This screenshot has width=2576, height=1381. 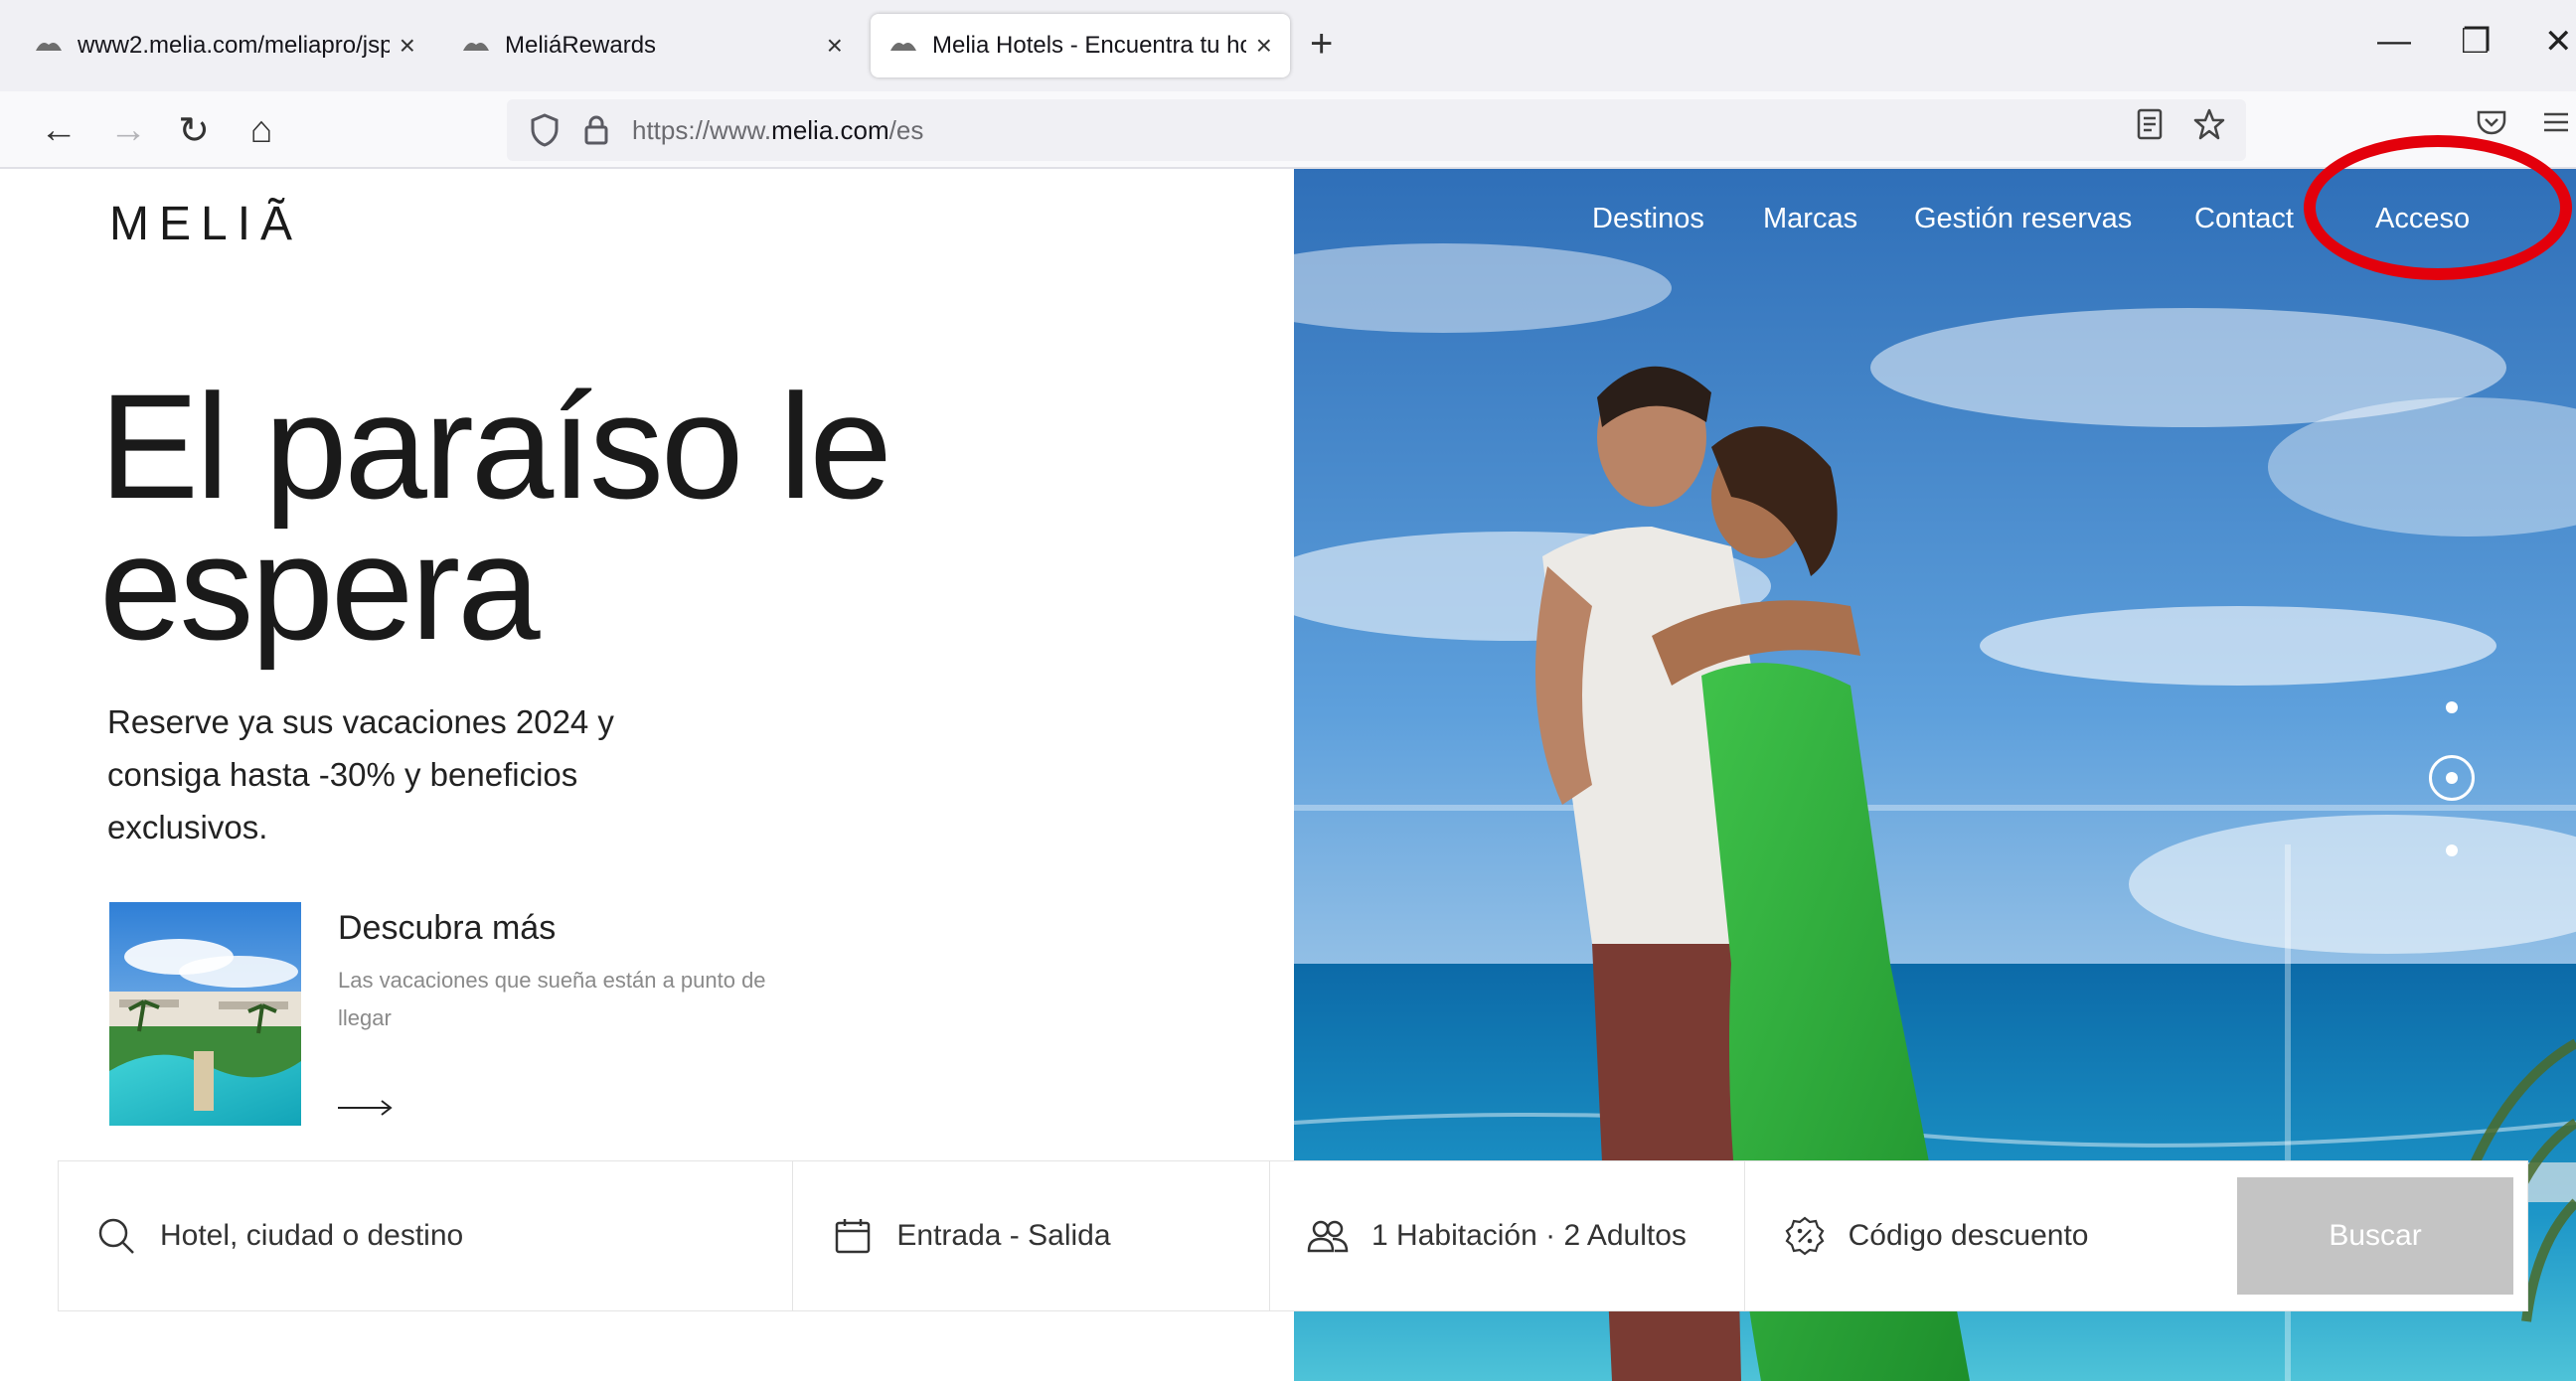 I want to click on calendar-icon, so click(x=853, y=1236).